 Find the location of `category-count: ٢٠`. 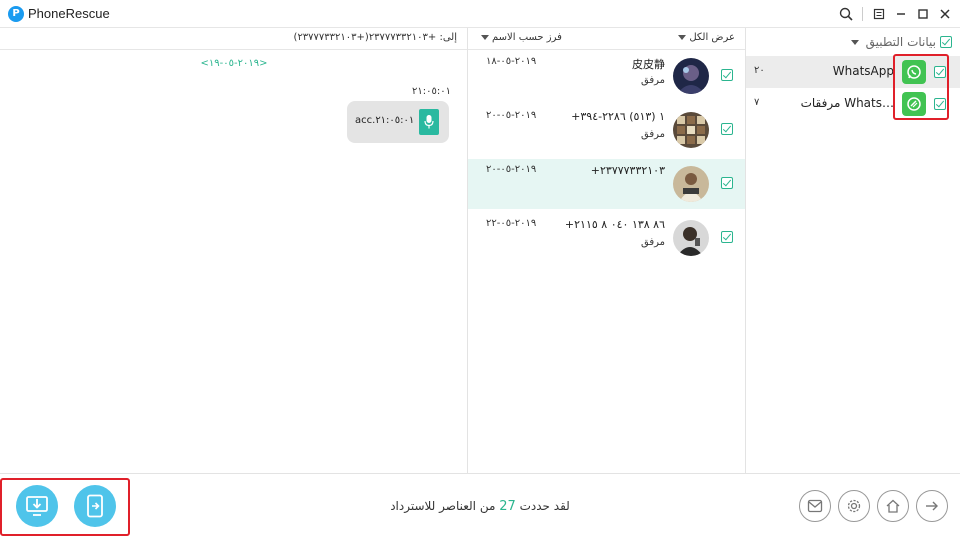

category-count: ٢٠ is located at coordinates (759, 70).